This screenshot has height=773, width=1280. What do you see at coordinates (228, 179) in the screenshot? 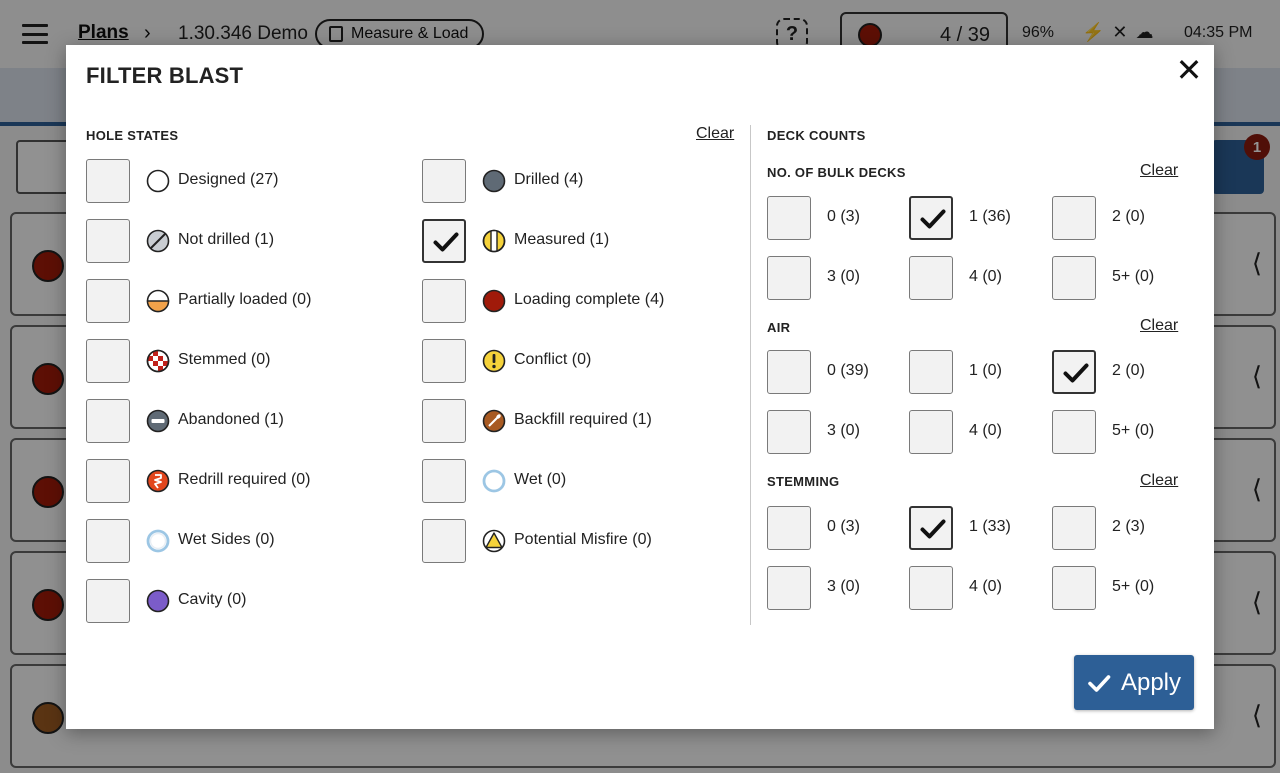
I see `hole-state-label: Designed (27)` at bounding box center [228, 179].